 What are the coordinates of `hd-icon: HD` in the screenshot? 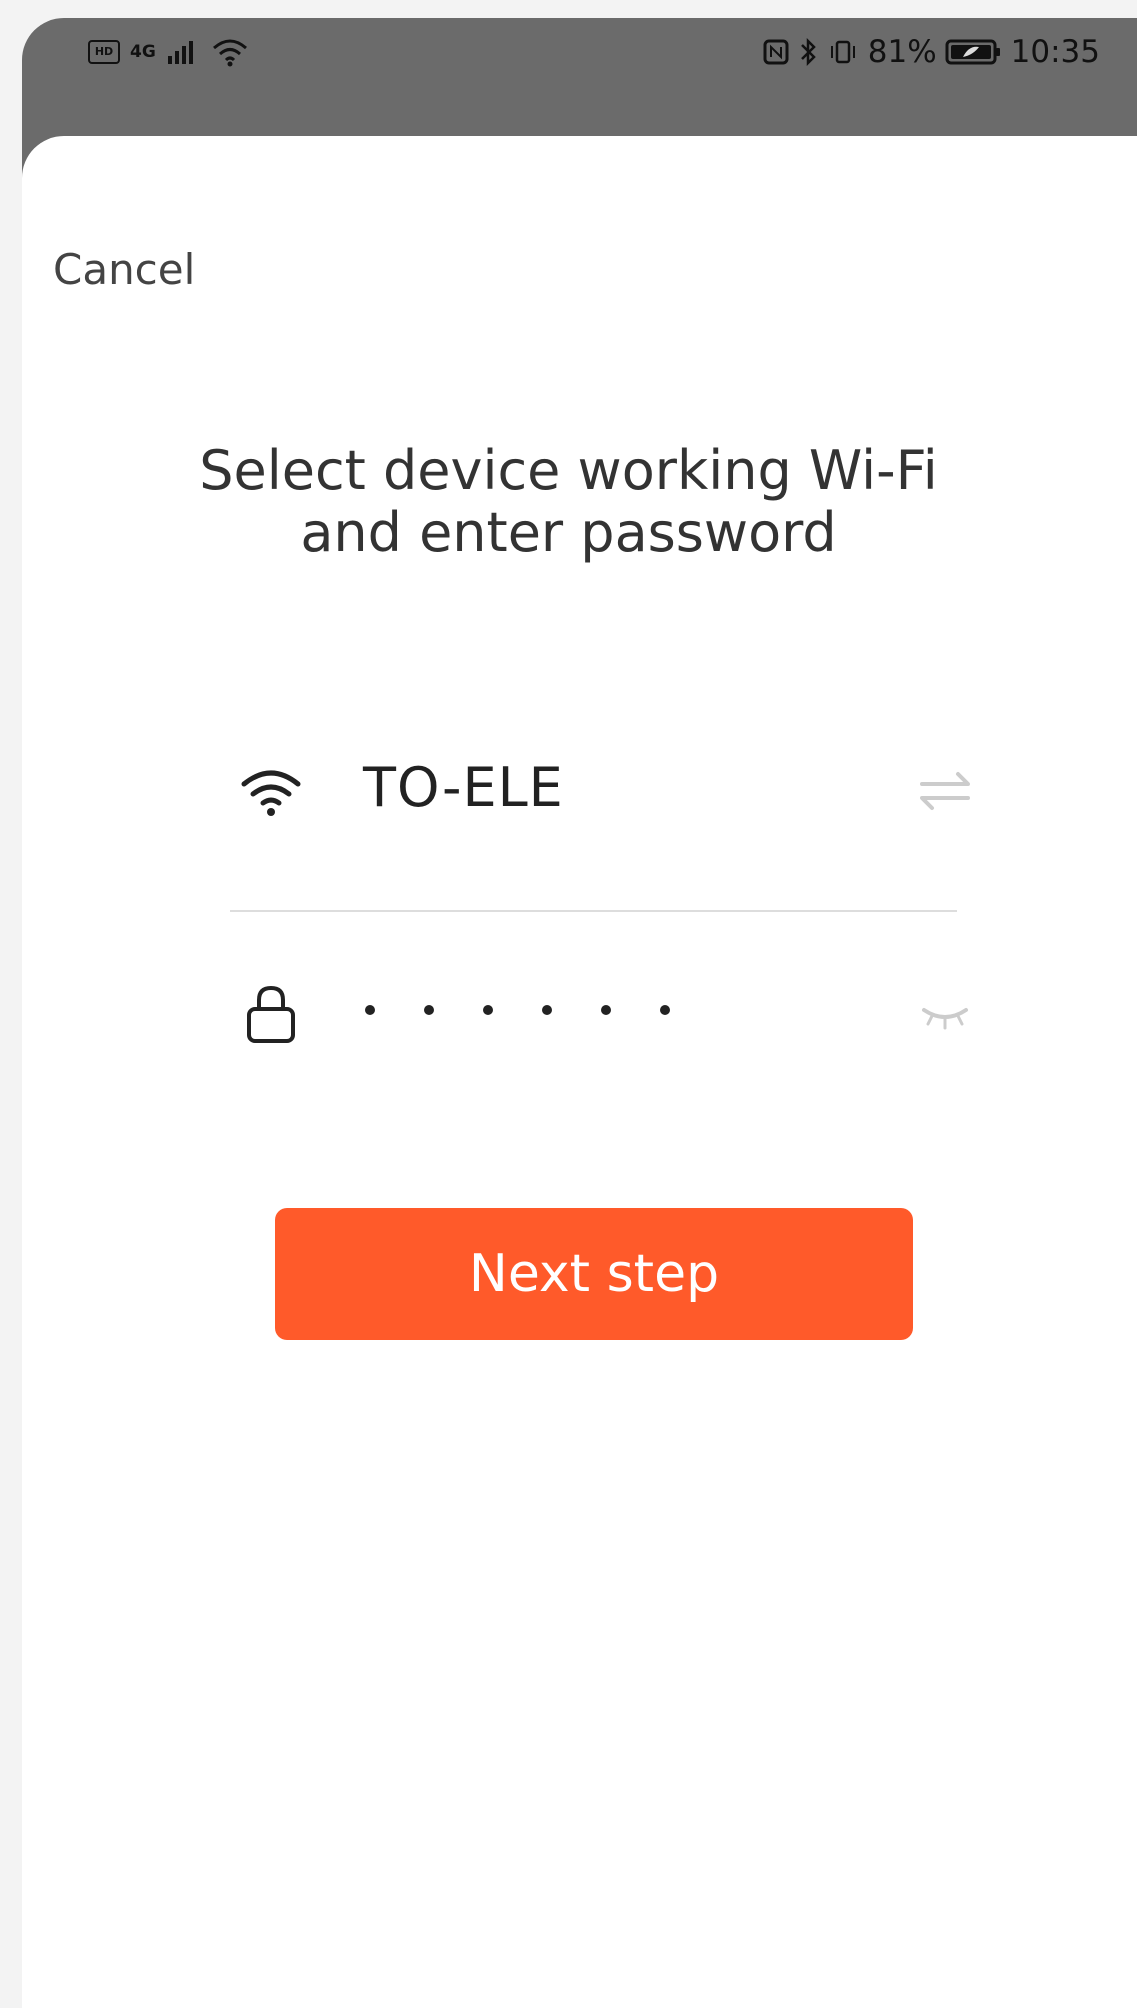 It's located at (104, 52).